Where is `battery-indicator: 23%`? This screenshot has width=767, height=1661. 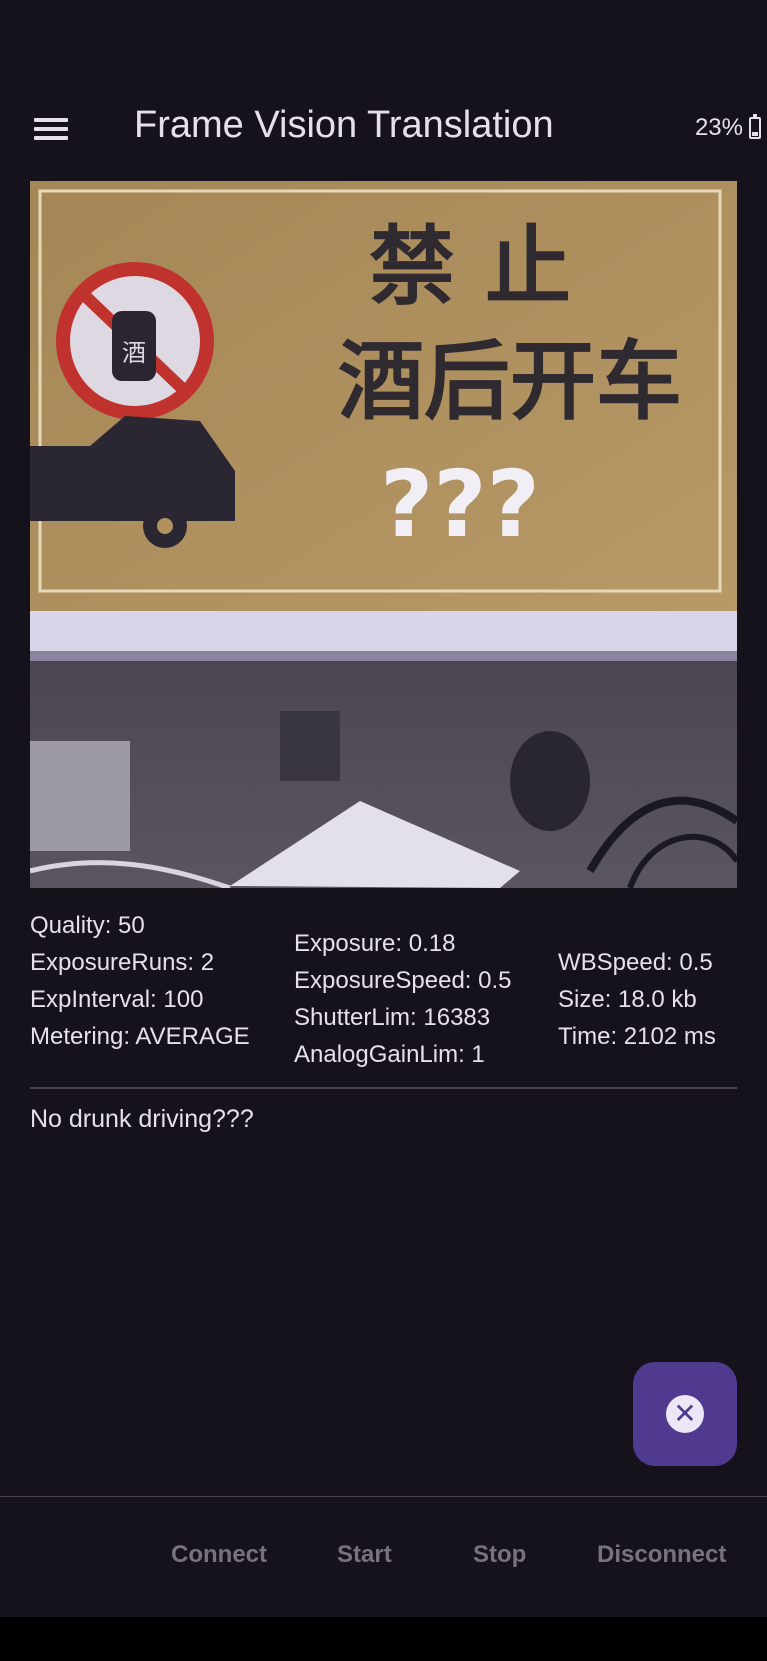
battery-indicator: 23% is located at coordinates (728, 128).